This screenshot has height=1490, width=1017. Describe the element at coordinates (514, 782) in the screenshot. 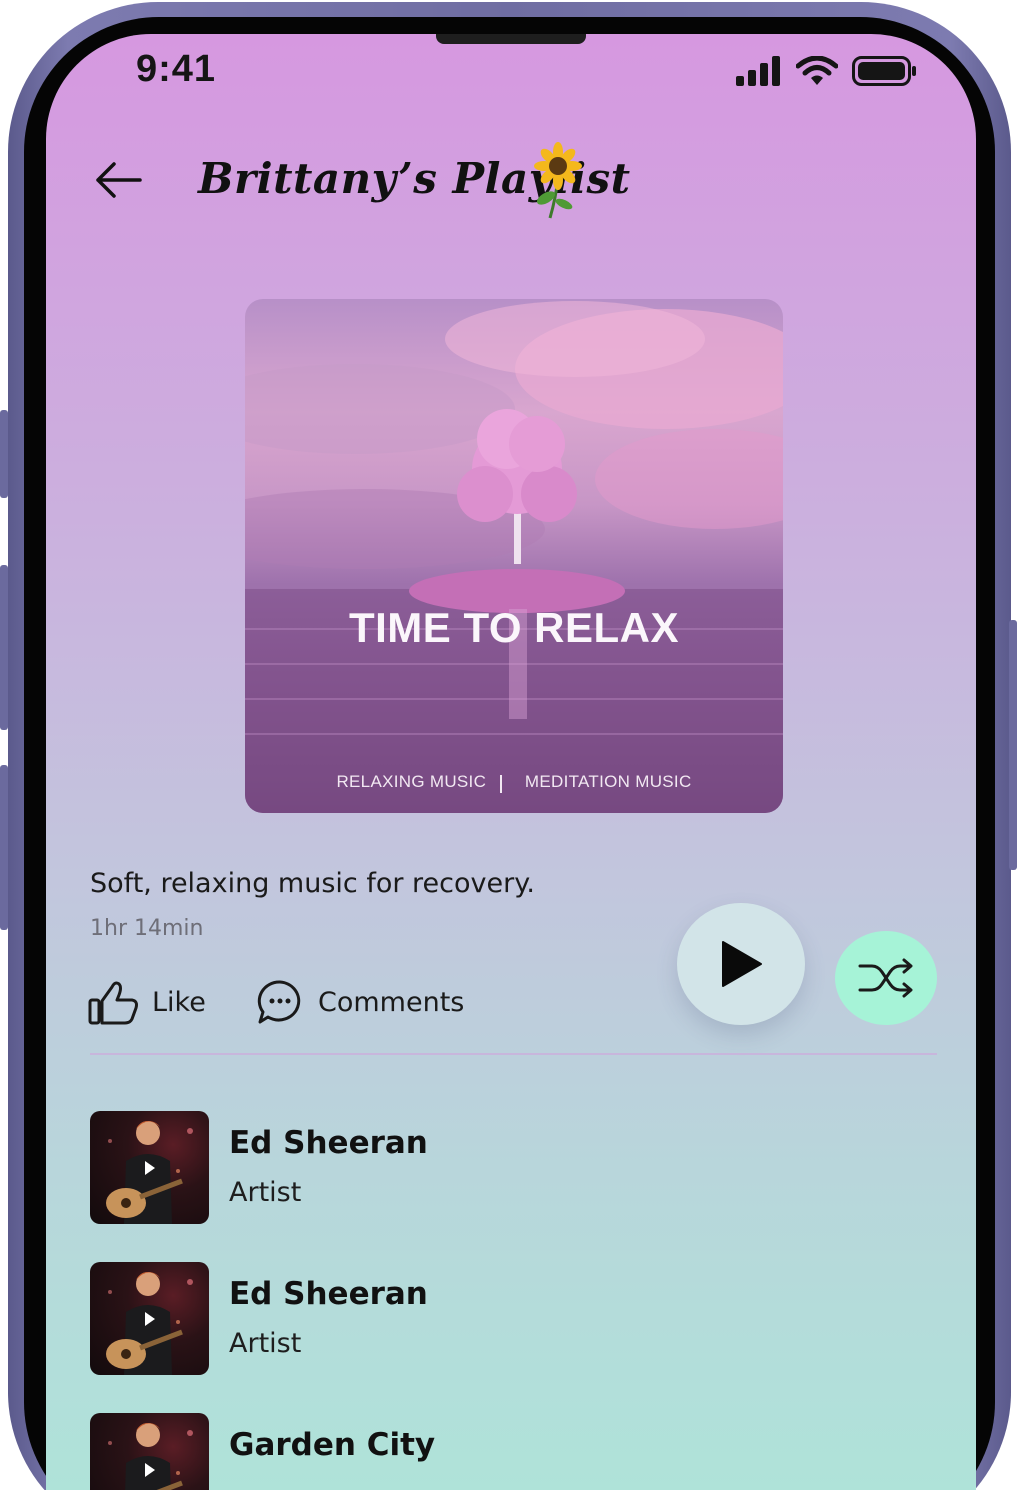

I see `cover-tags: RELAXING MUSIC | MEDITATION MUSIC` at that location.